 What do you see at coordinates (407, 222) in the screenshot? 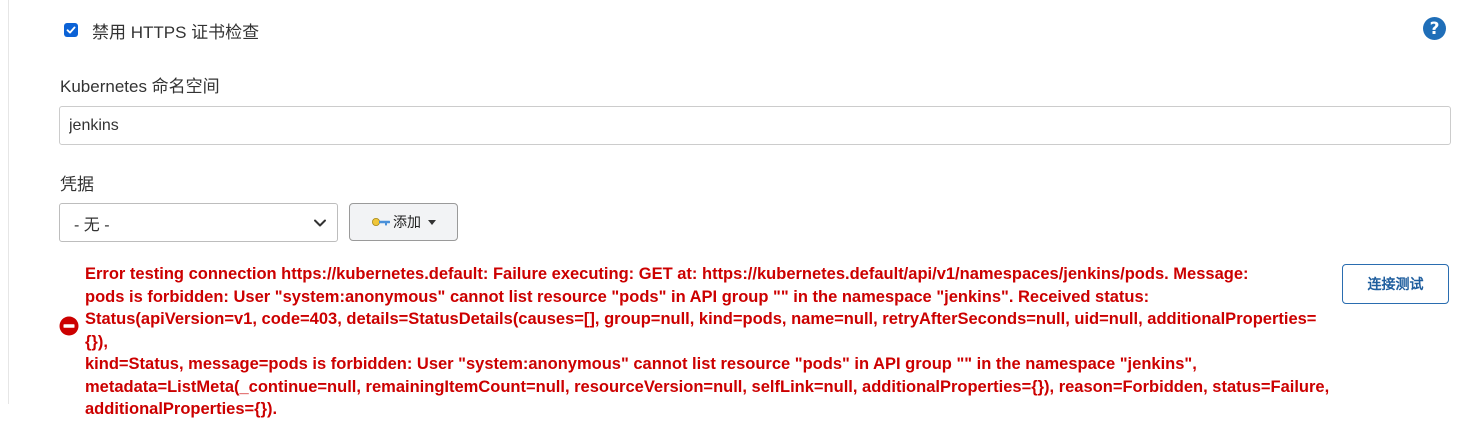
I see `add-credentials-label: 添加` at bounding box center [407, 222].